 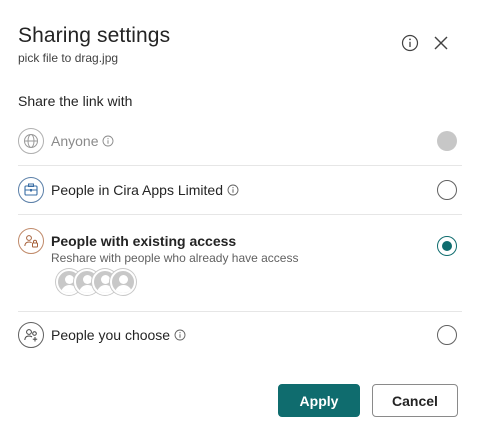 What do you see at coordinates (319, 400) in the screenshot?
I see `apply-button: Apply` at bounding box center [319, 400].